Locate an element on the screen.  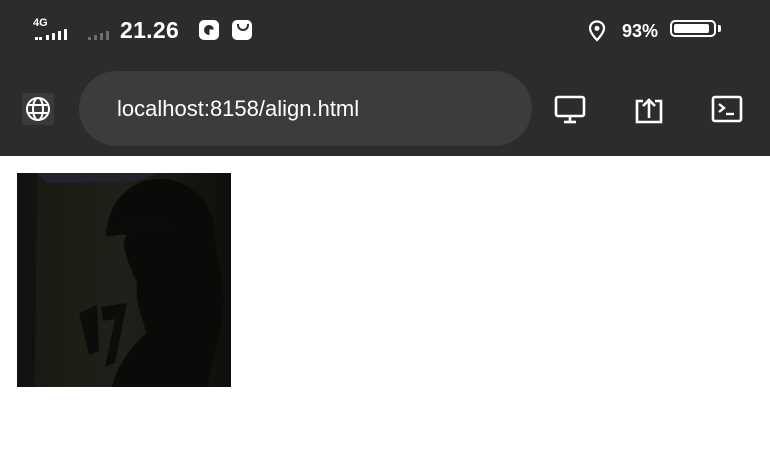
shopping-bag-icon is located at coordinates (242, 30).